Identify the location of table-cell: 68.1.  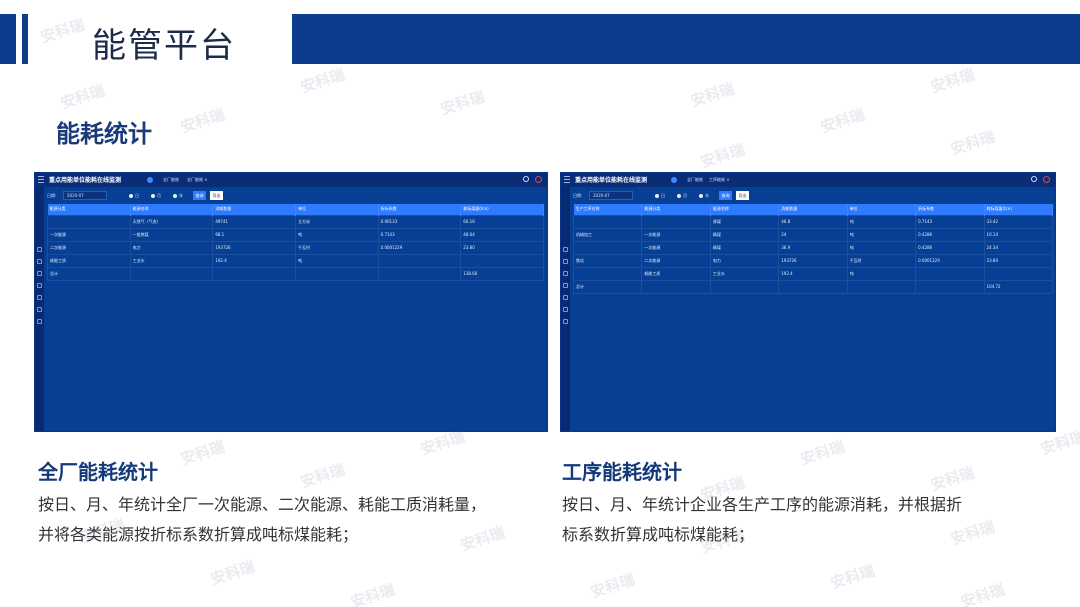
(254, 234).